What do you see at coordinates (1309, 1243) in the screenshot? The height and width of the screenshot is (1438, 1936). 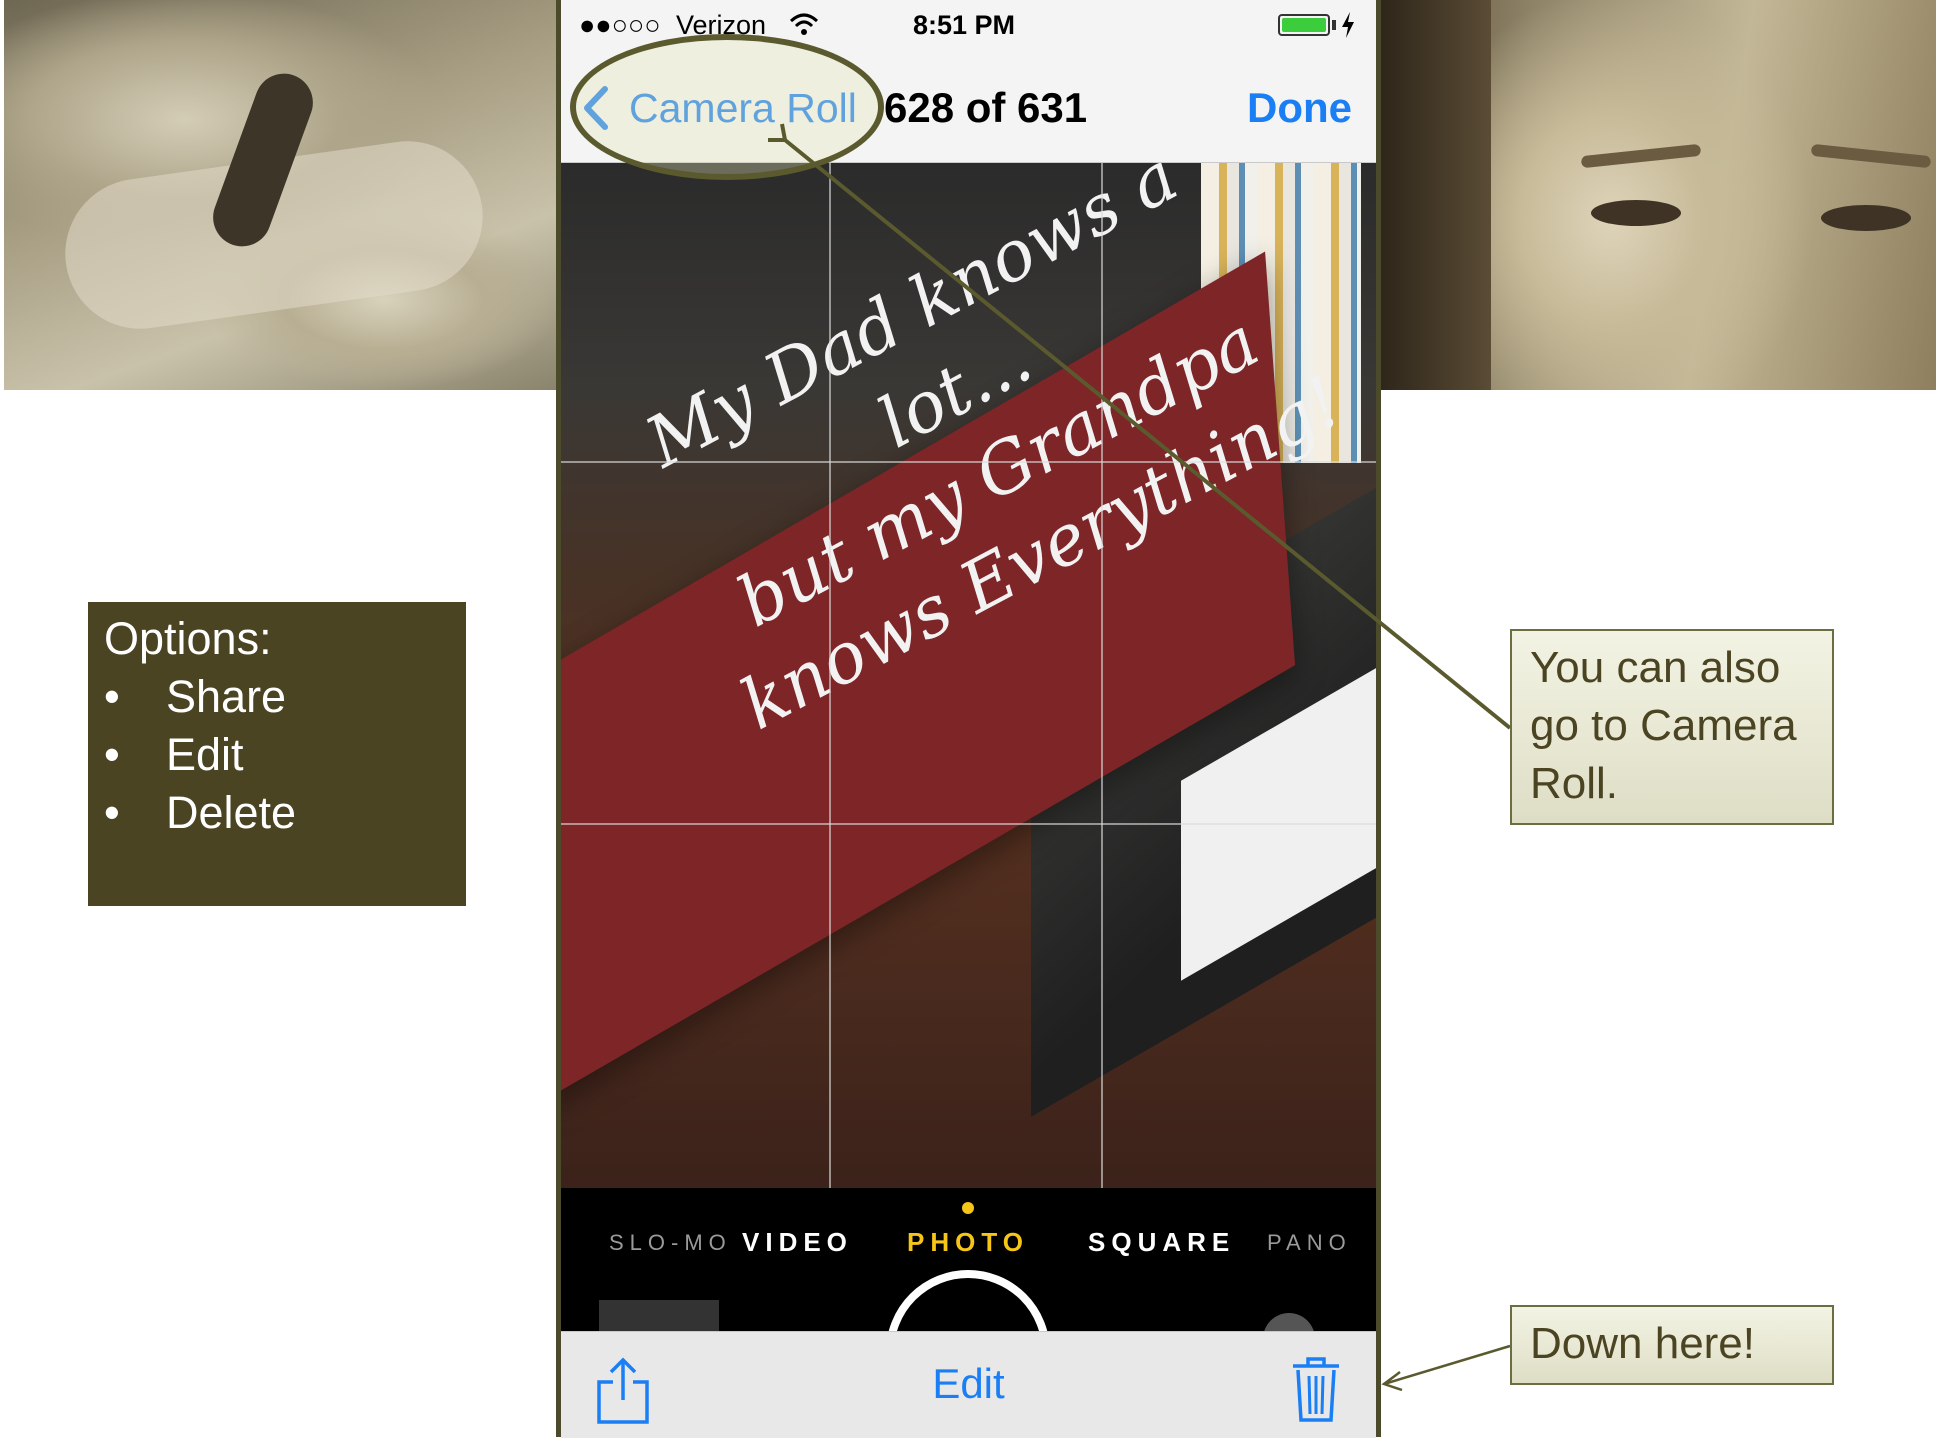 I see `mode-pano: PANO` at bounding box center [1309, 1243].